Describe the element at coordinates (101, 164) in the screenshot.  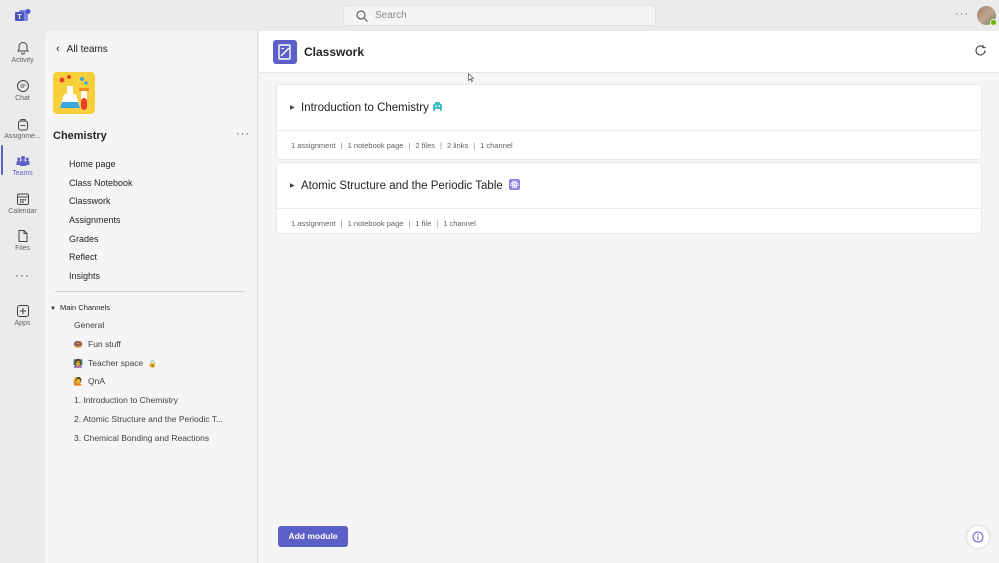
I see `nav-item-home-page: Home page` at that location.